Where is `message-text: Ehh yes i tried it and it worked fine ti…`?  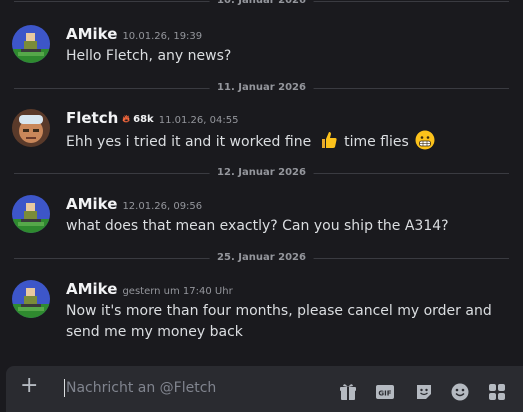
message-text: Ehh yes i tried it and it worked fine ti… is located at coordinates (286, 141).